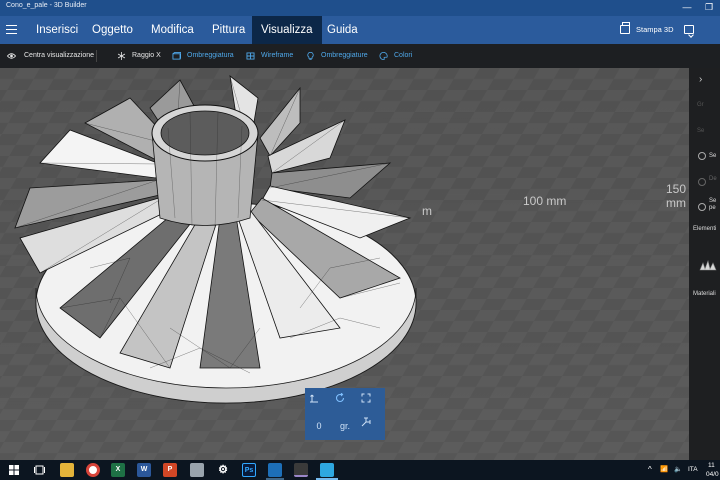  I want to click on tab-pittura: Pittura, so click(228, 30).